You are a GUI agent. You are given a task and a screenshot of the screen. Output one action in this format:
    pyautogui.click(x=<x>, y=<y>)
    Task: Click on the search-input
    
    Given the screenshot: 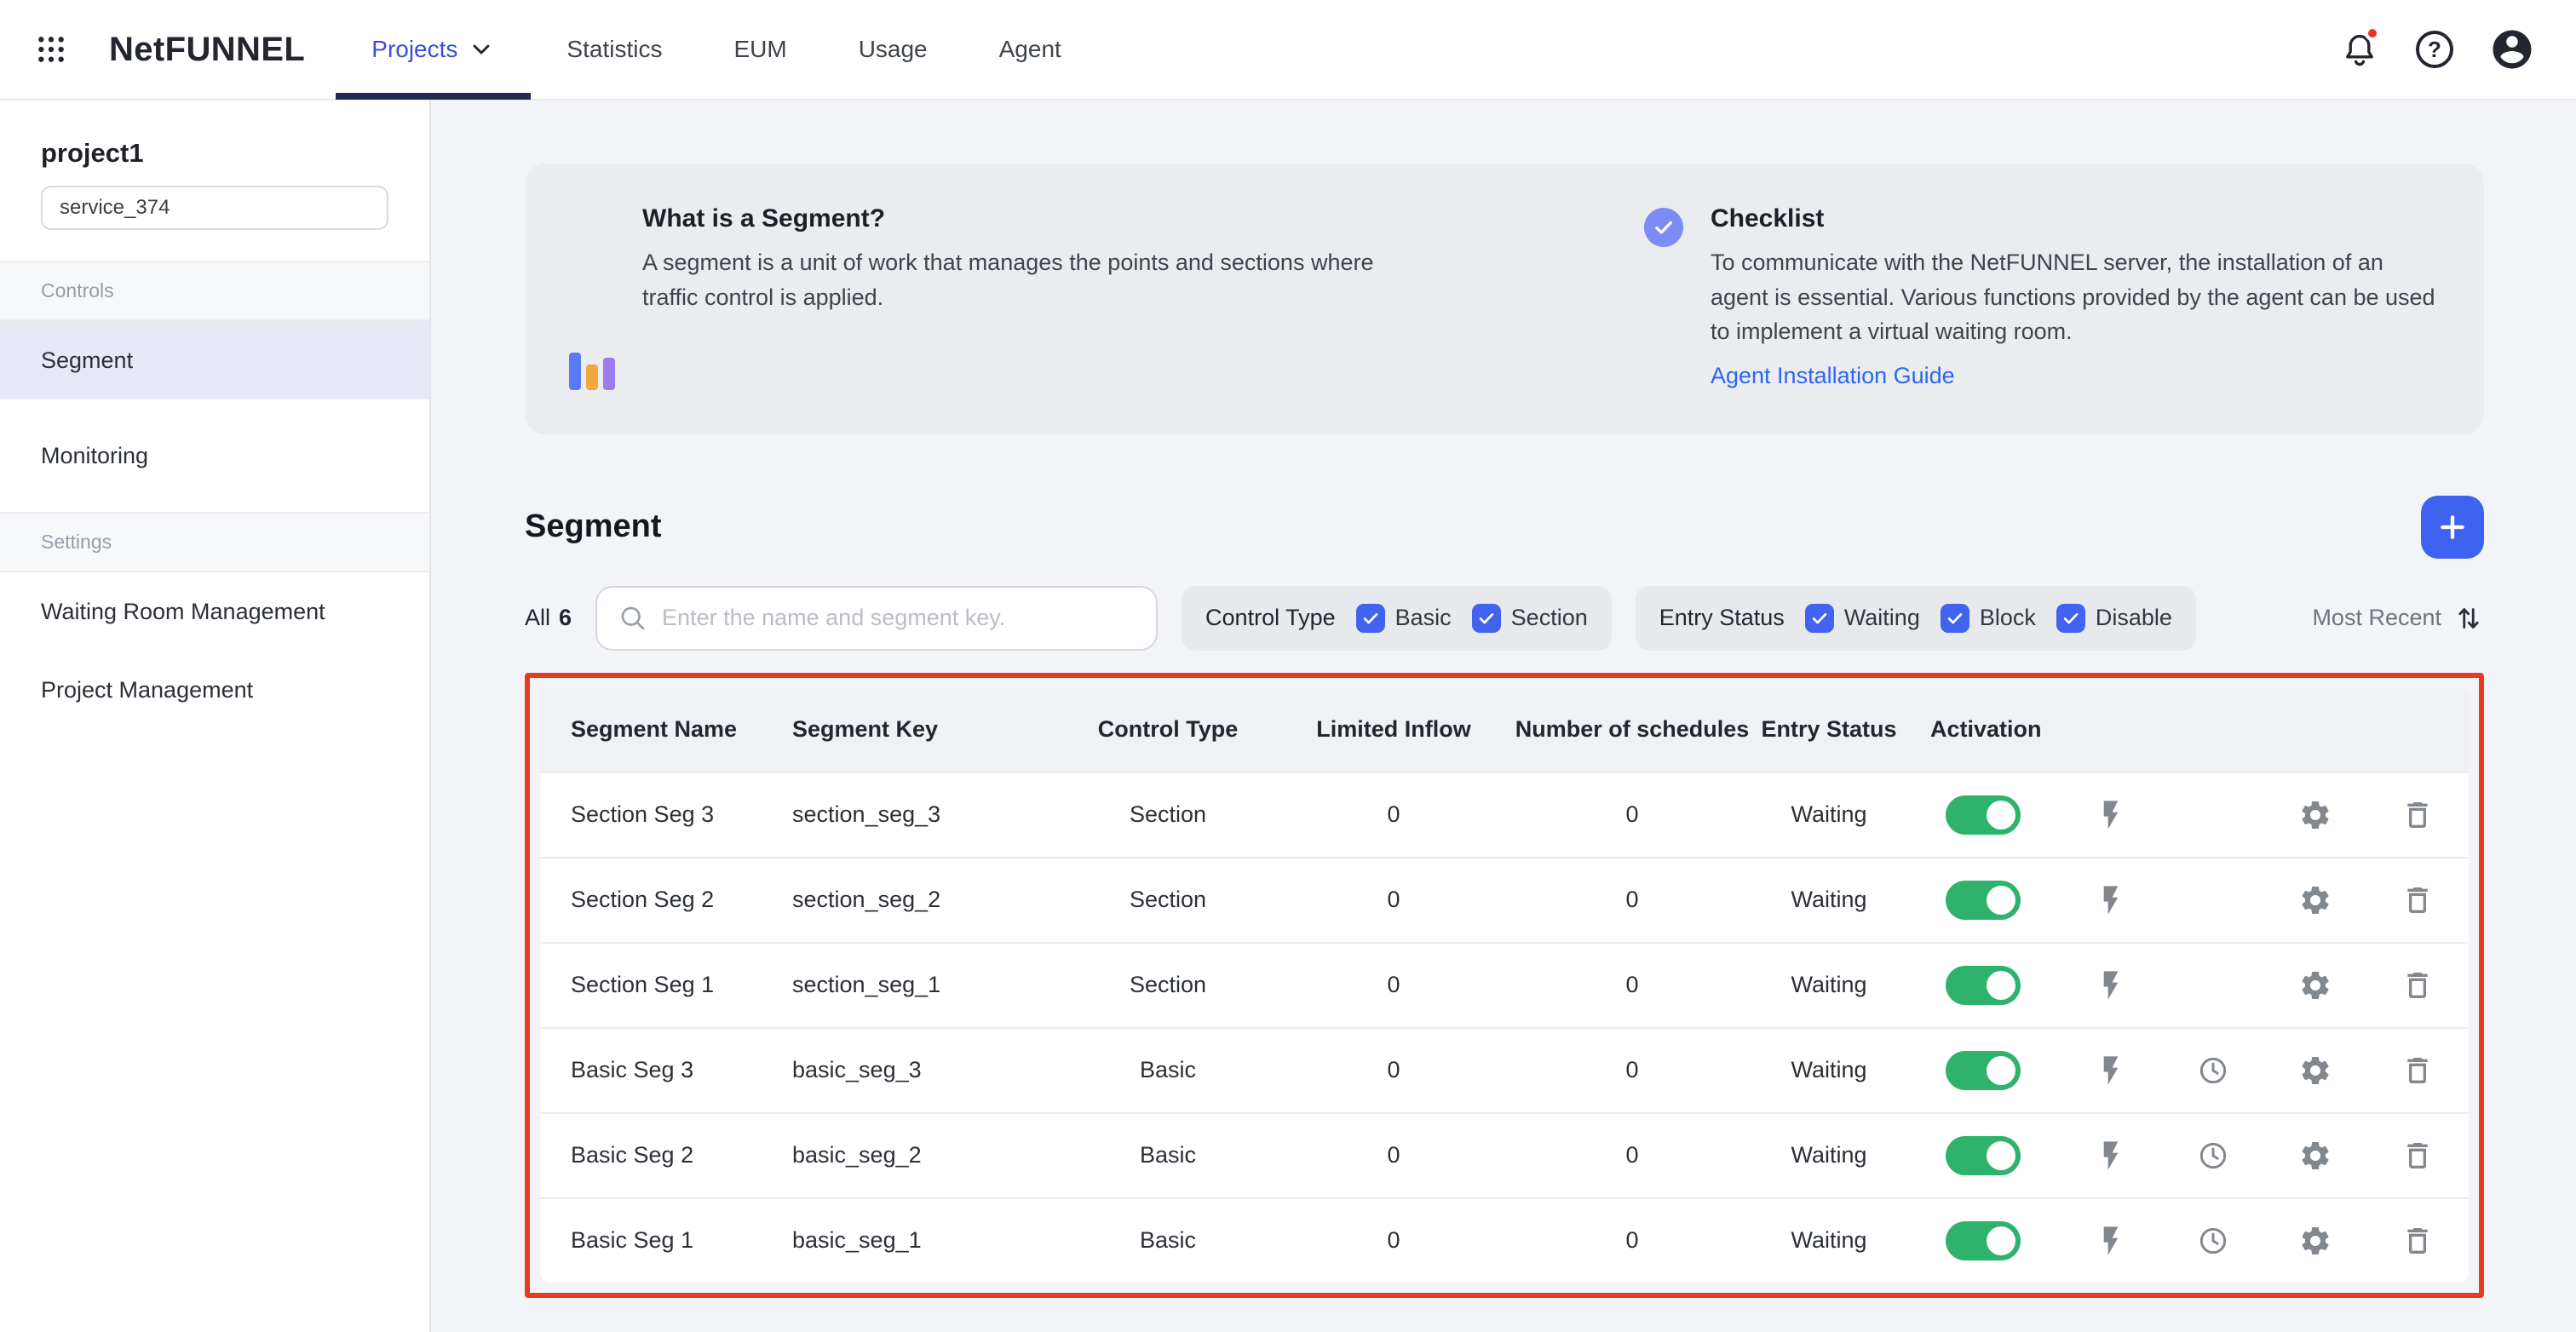 What is the action you would take?
    pyautogui.click(x=899, y=618)
    